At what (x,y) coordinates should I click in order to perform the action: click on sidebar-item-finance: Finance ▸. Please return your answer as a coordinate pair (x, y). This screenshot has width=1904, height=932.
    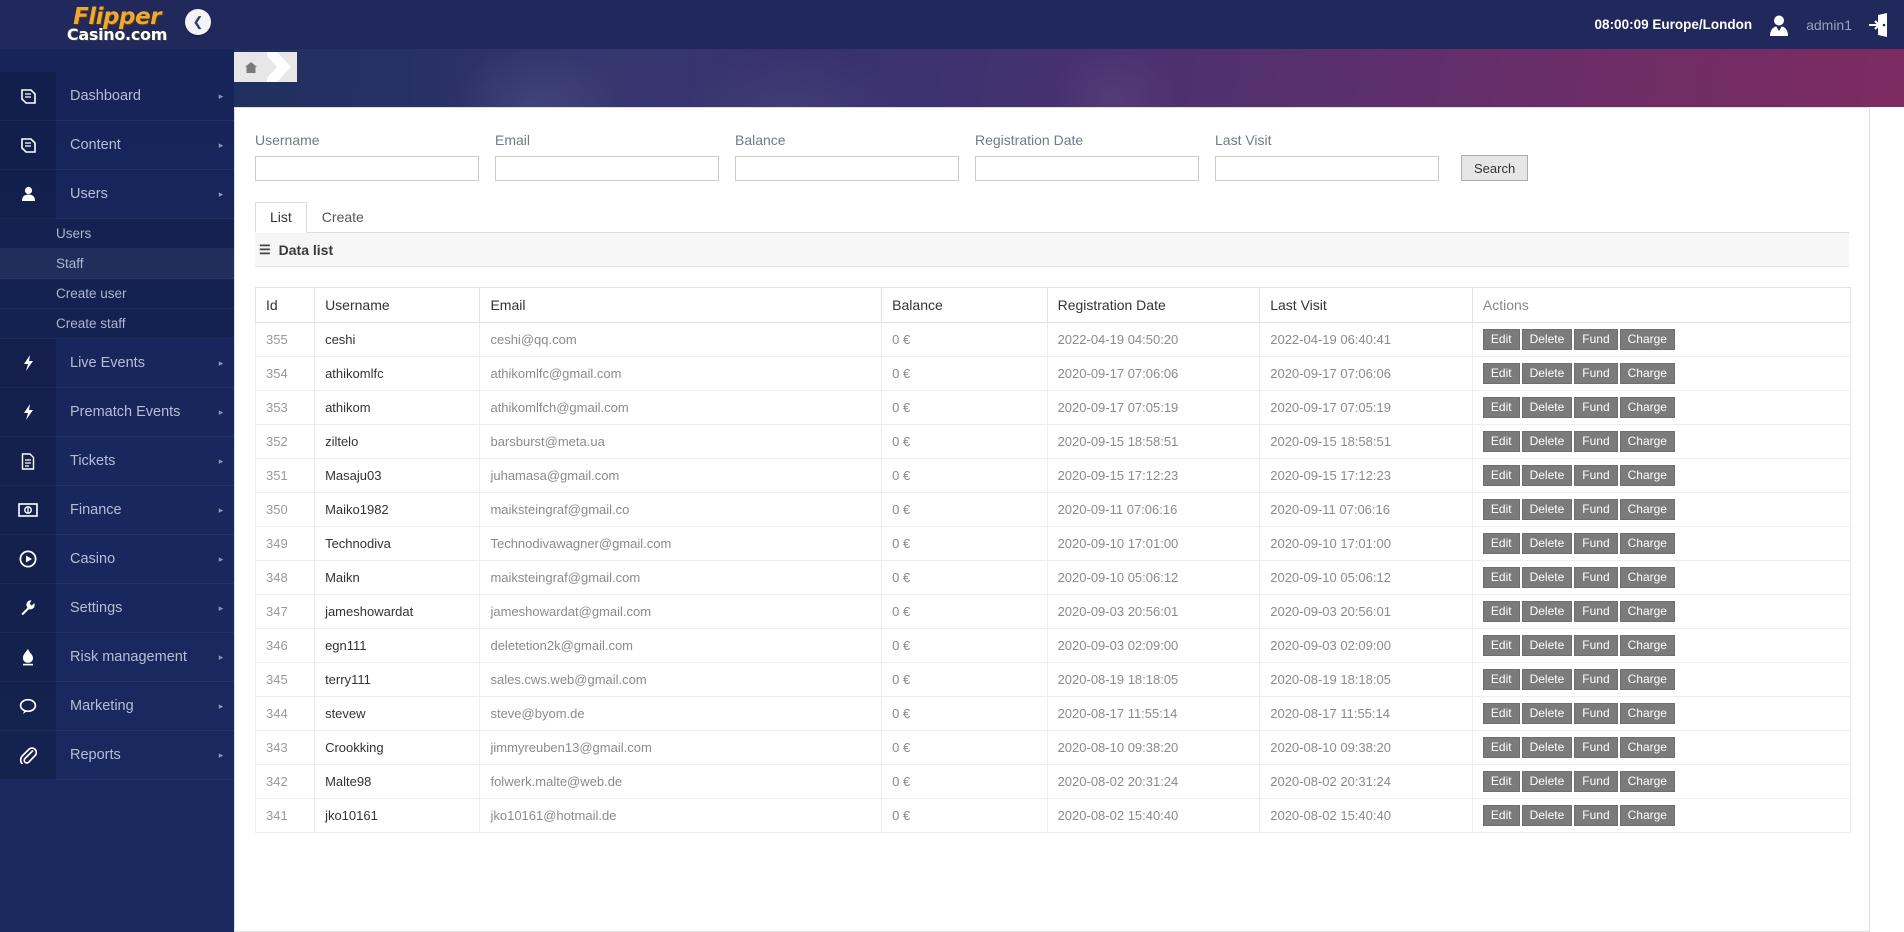
    Looking at the image, I should click on (117, 510).